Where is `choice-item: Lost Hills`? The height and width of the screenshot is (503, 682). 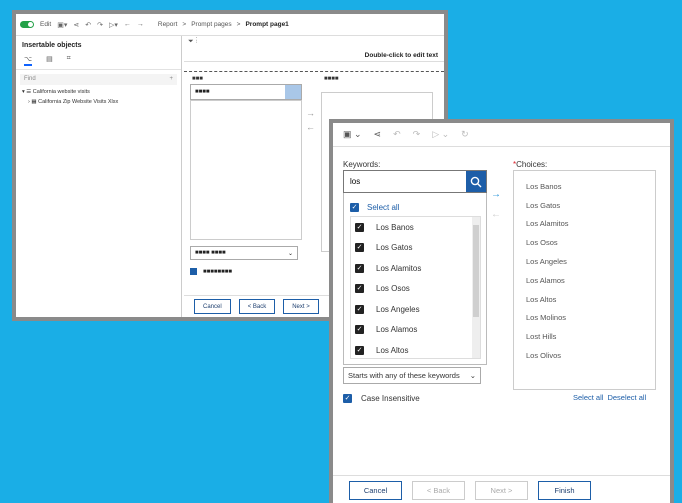
choice-item: Lost Hills is located at coordinates (584, 336).